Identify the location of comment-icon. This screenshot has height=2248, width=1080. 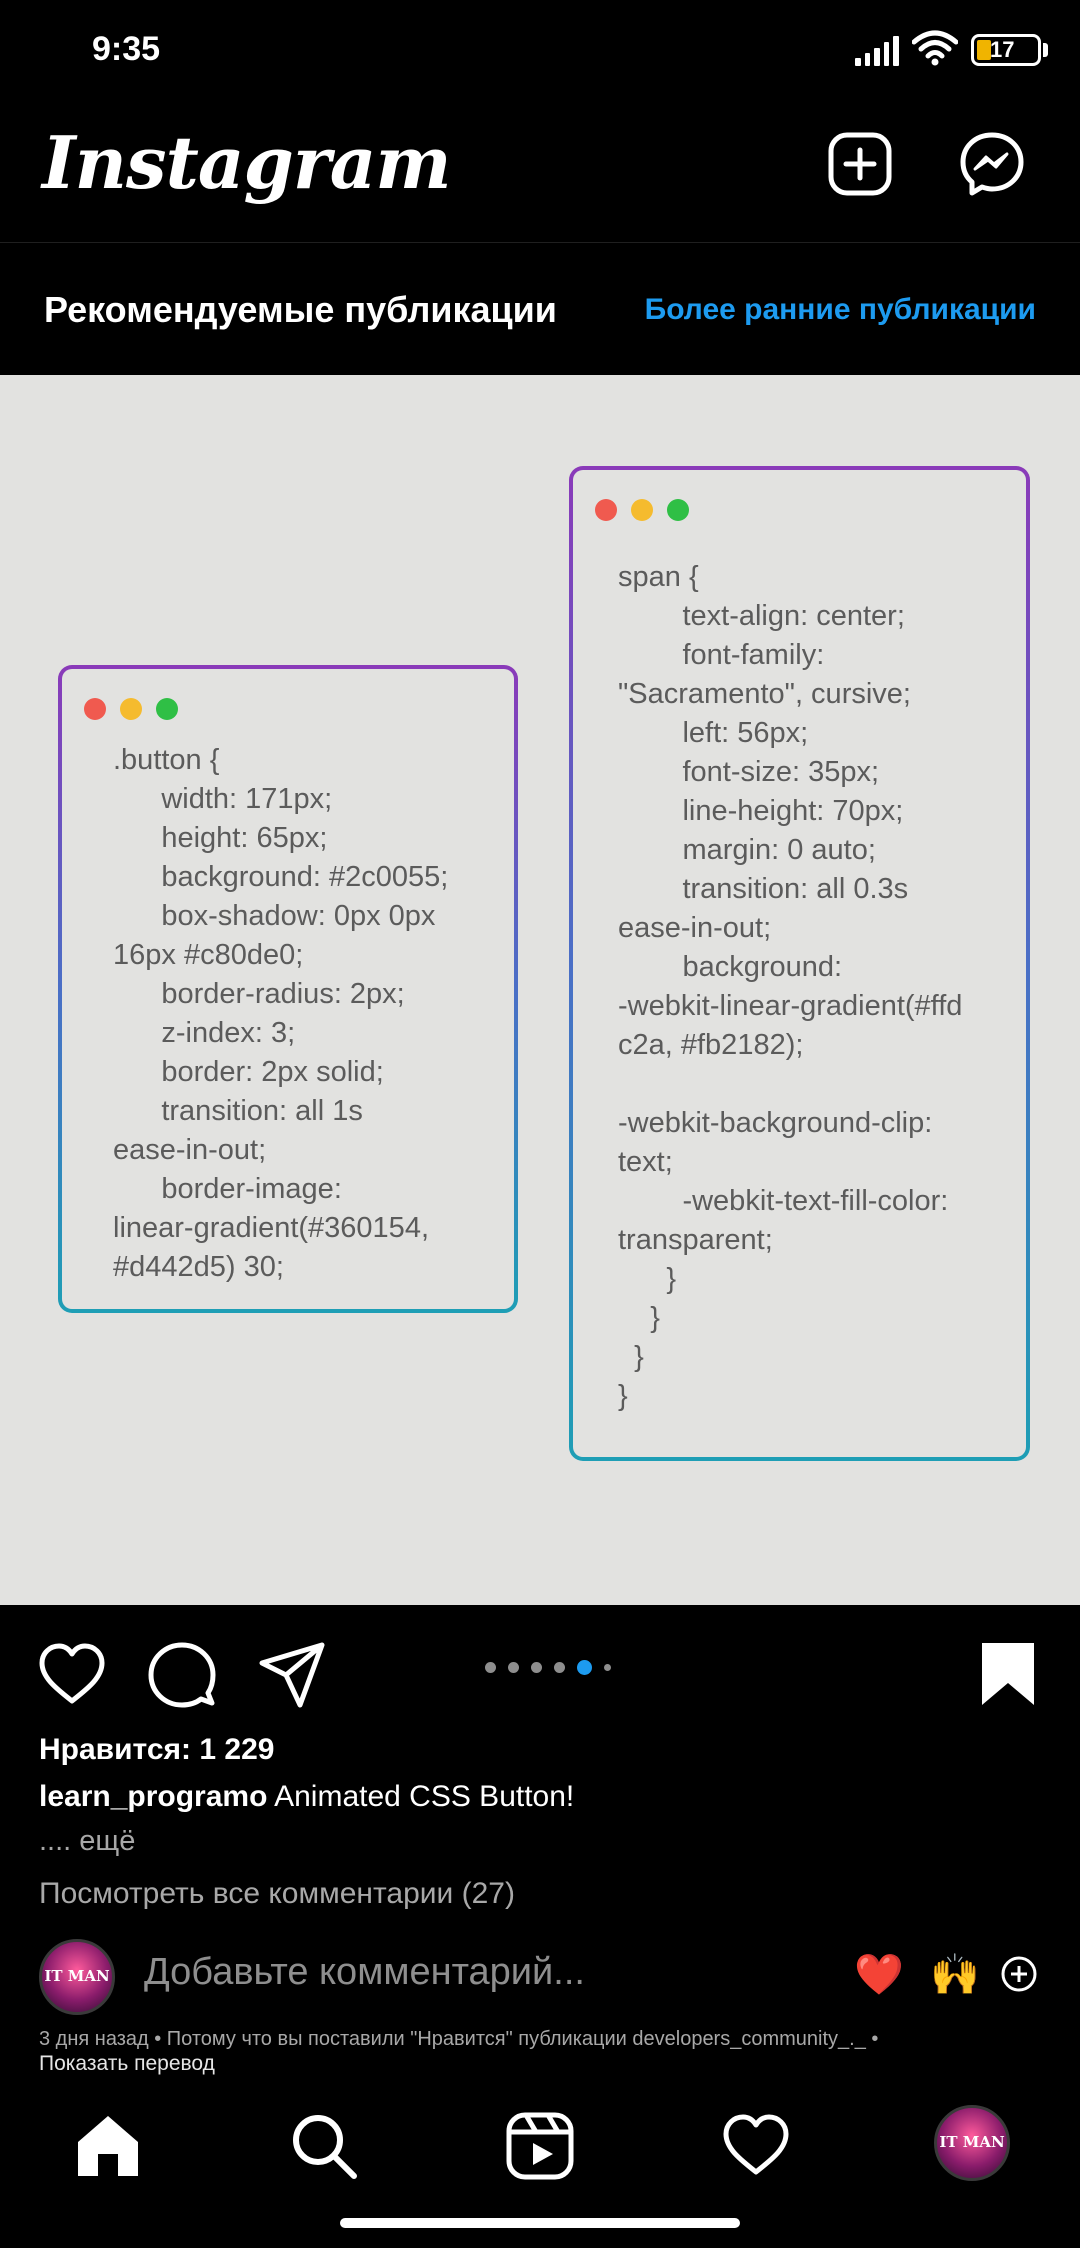
(182, 1675).